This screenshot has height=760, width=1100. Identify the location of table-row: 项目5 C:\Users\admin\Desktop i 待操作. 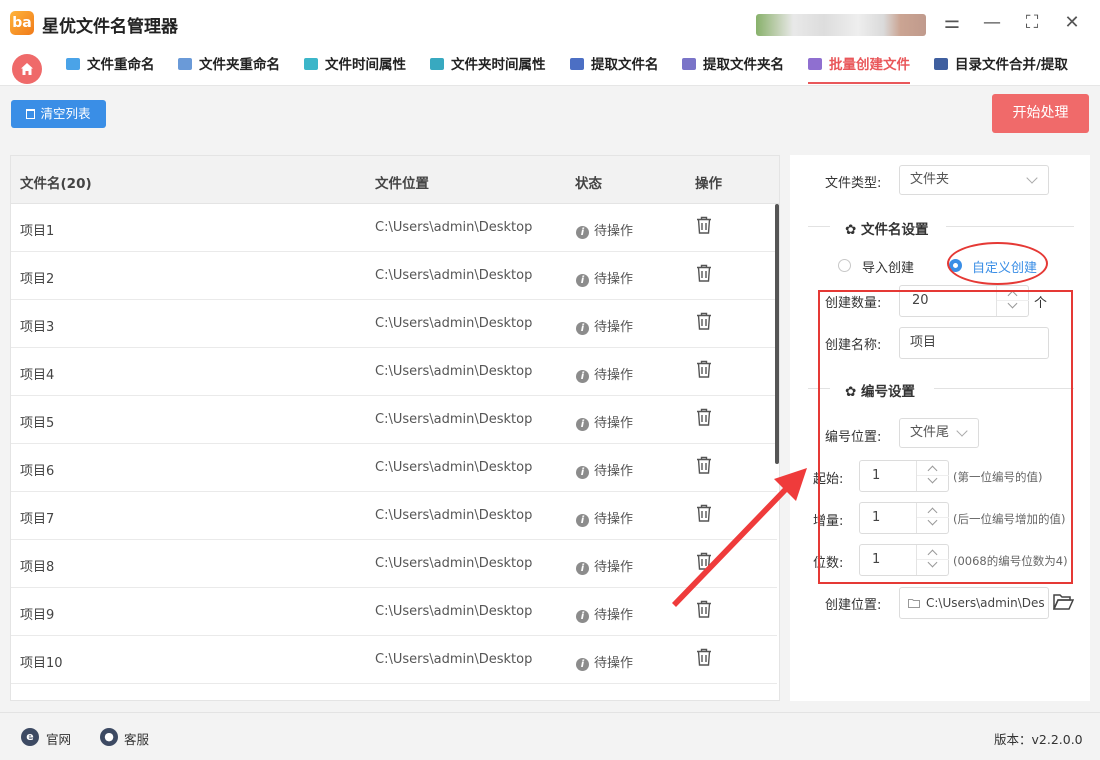
(394, 420).